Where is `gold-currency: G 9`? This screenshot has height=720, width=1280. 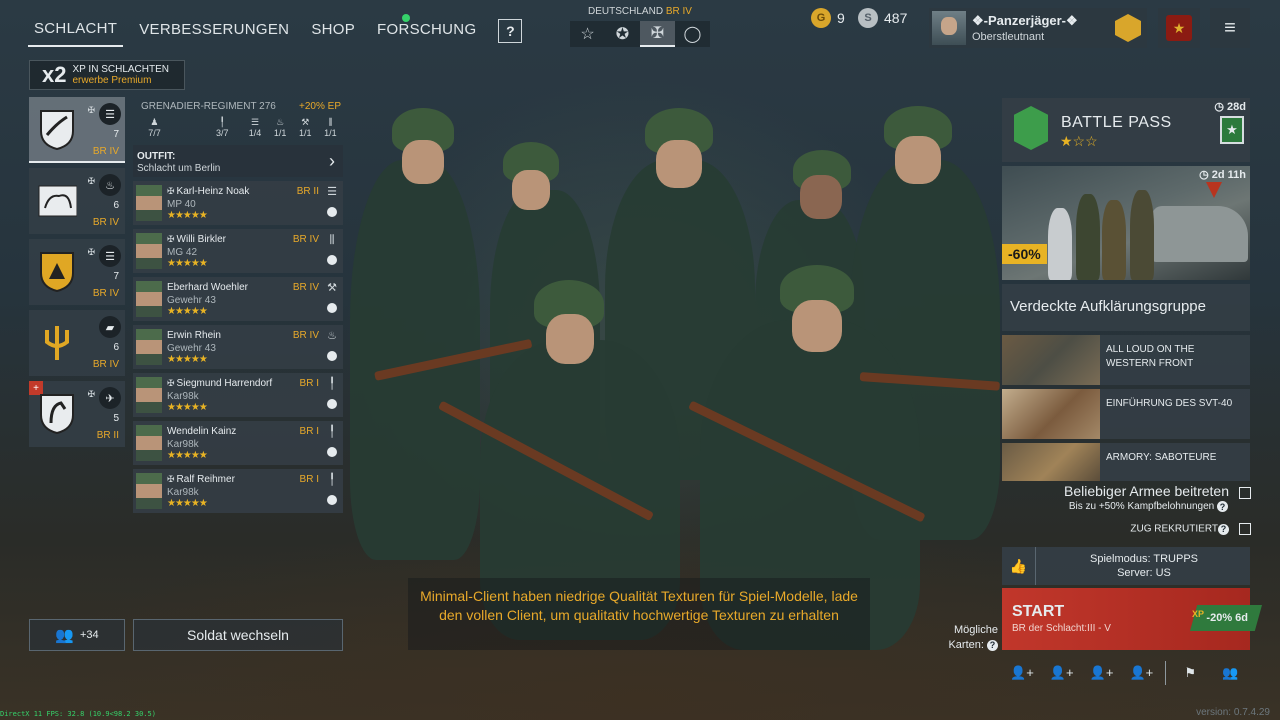 gold-currency: G 9 is located at coordinates (828, 18).